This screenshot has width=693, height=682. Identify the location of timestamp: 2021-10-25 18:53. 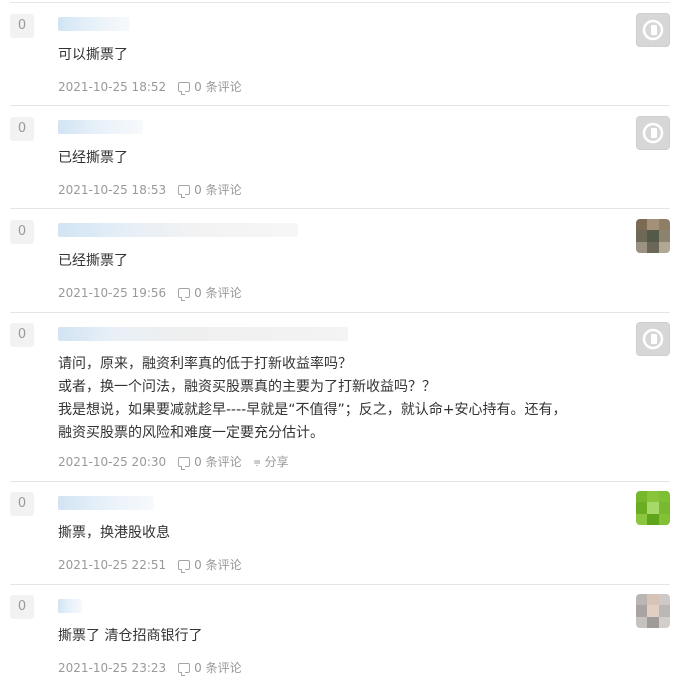
(112, 189).